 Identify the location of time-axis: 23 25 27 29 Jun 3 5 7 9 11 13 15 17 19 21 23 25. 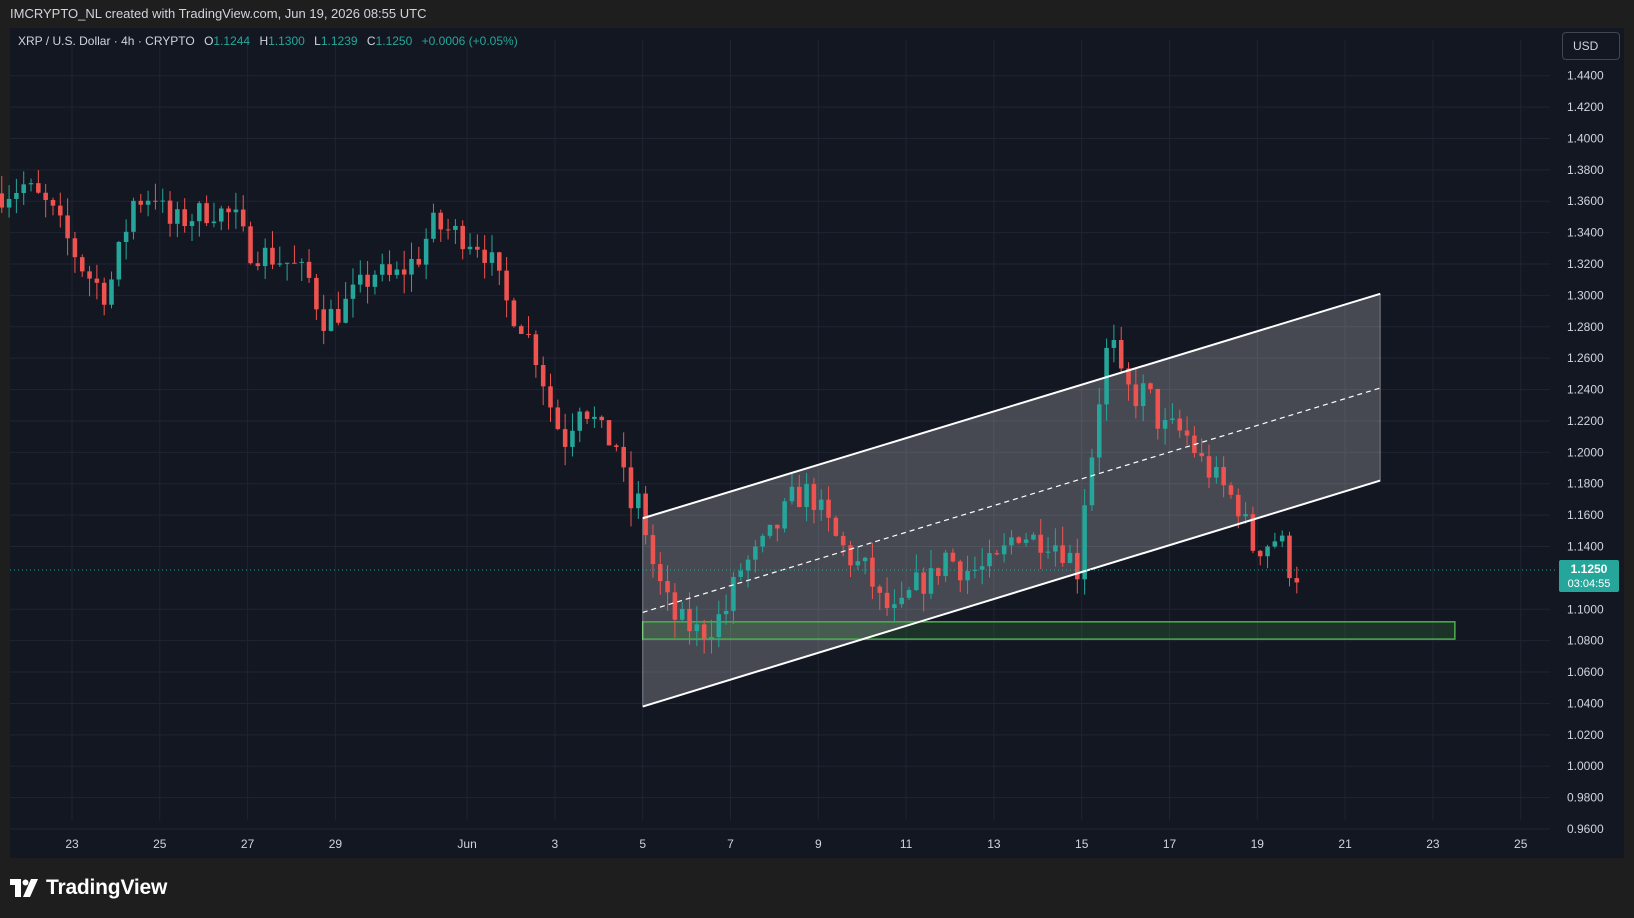
(796, 844).